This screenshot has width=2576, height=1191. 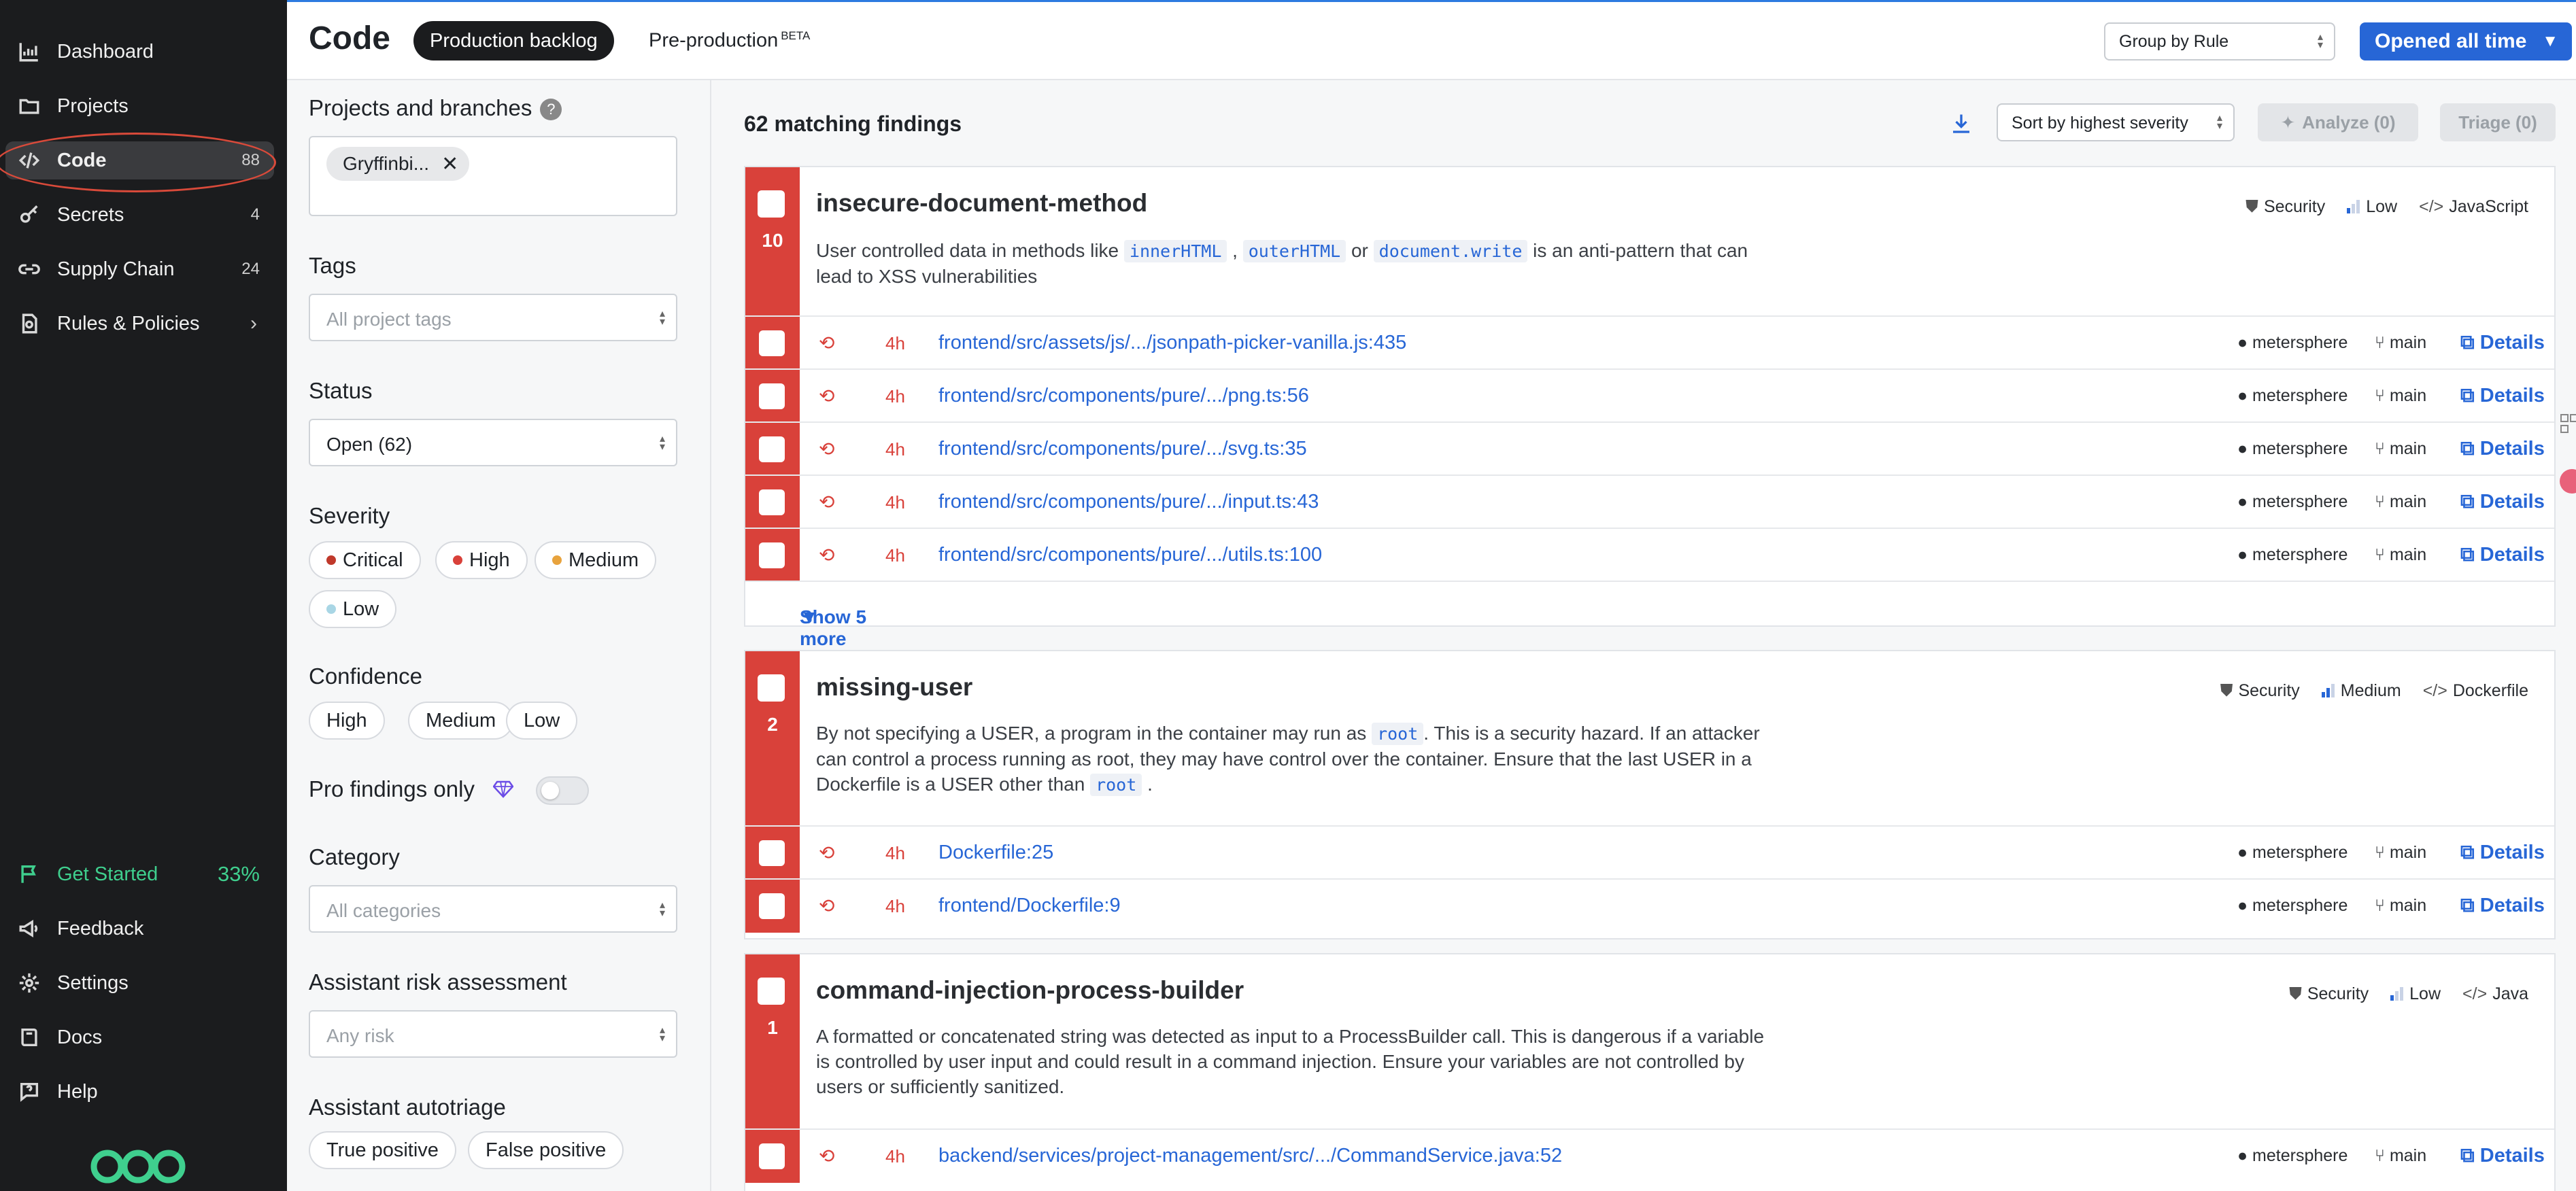 I want to click on medium-dot-icon, so click(x=557, y=560).